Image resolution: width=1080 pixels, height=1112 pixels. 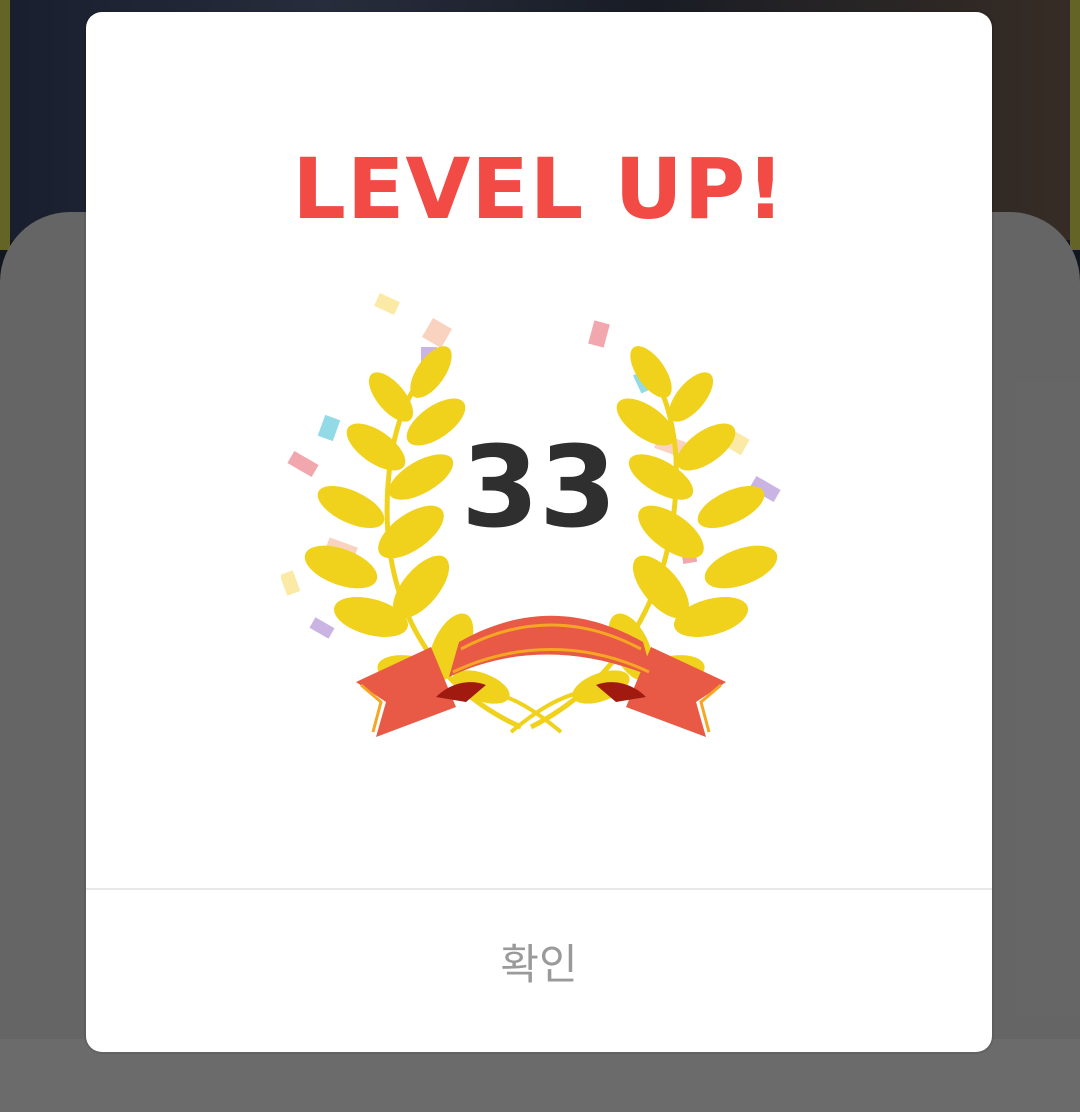 I want to click on dialog-title: LEVEL UP!, so click(x=539, y=189).